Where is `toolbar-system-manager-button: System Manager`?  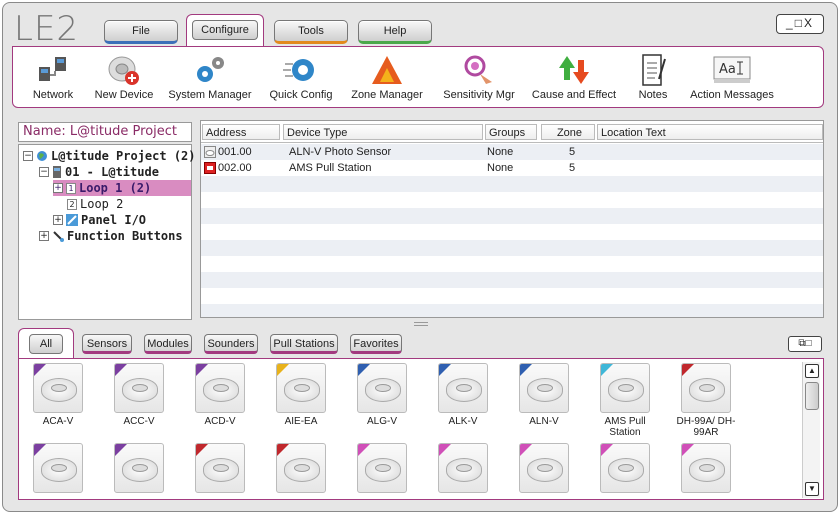
toolbar-system-manager-button: System Manager is located at coordinates (210, 77).